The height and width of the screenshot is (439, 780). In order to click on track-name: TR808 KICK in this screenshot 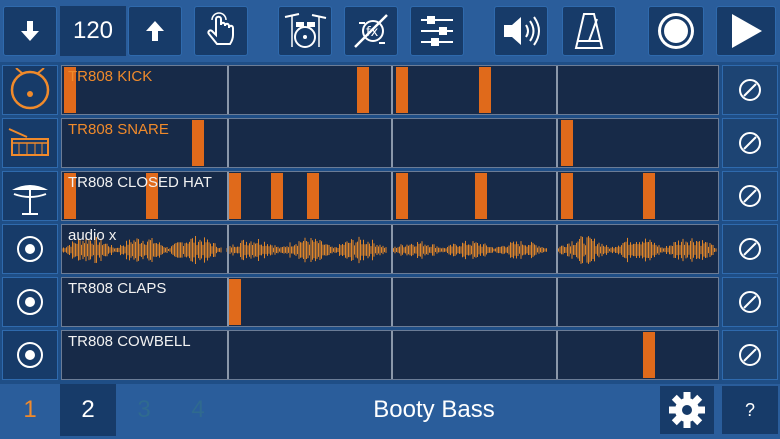, I will do `click(110, 76)`.